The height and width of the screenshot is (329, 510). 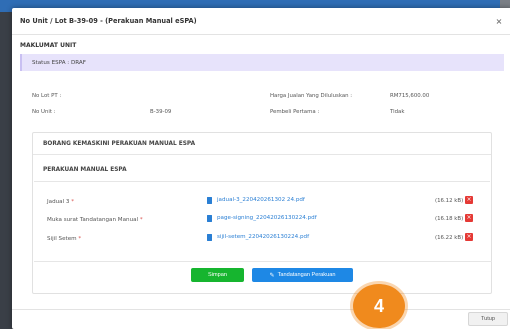 I want to click on sign-button: ✎ Tandatangan Perakuan, so click(x=302, y=275).